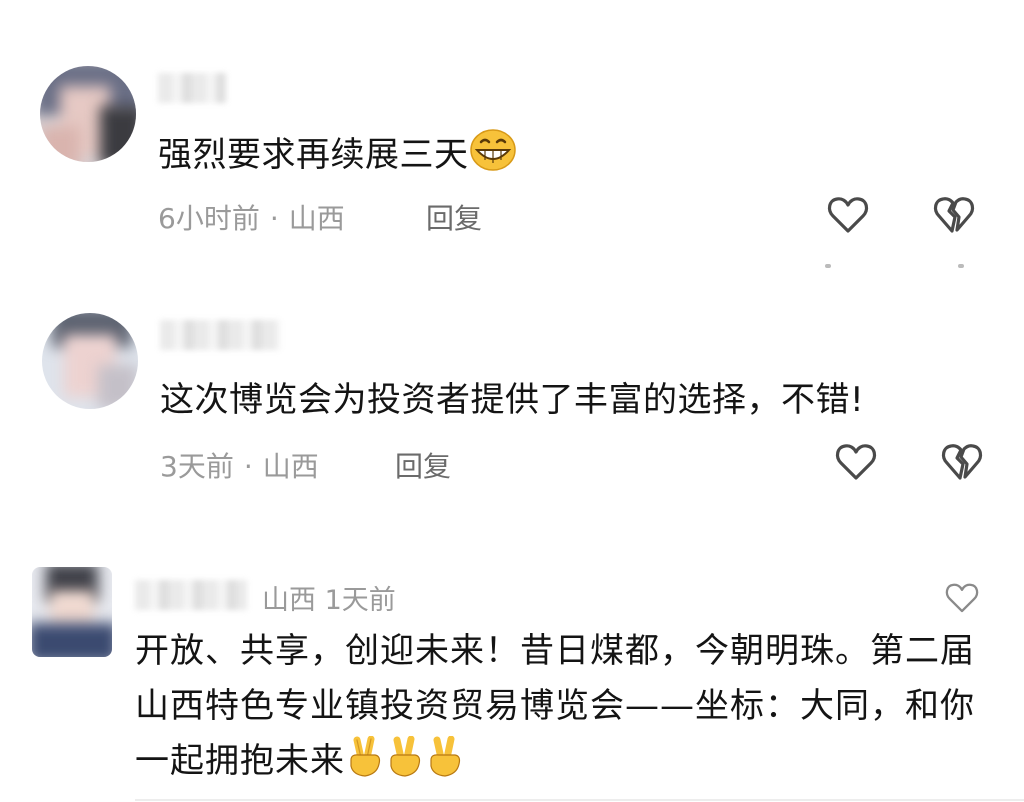 The image size is (1024, 802). What do you see at coordinates (423, 465) in the screenshot?
I see `reply-button-2: 回复` at bounding box center [423, 465].